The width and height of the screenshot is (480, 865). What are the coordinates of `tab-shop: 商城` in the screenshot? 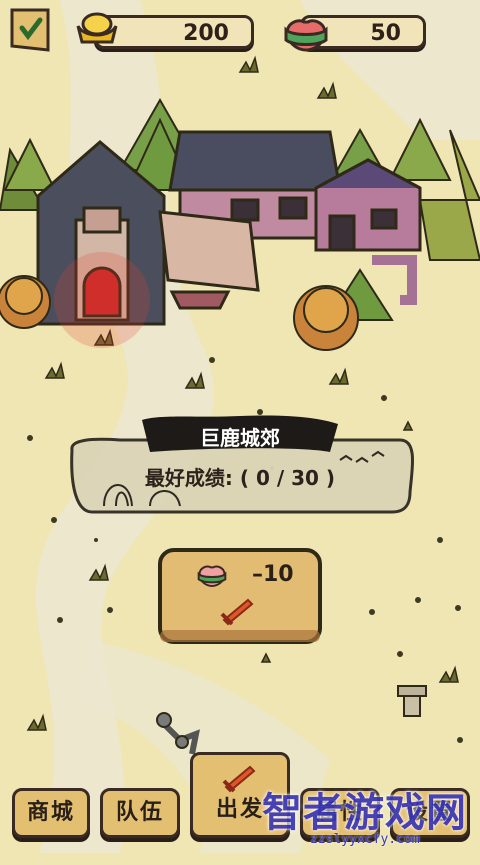 It's located at (51, 813).